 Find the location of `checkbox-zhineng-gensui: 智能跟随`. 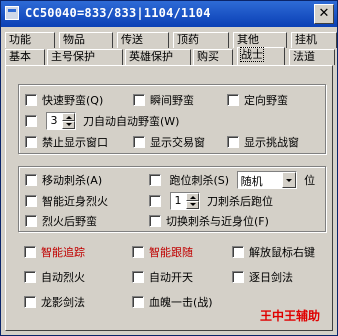

checkbox-zhineng-gensui: 智能跟随 is located at coordinates (162, 252).